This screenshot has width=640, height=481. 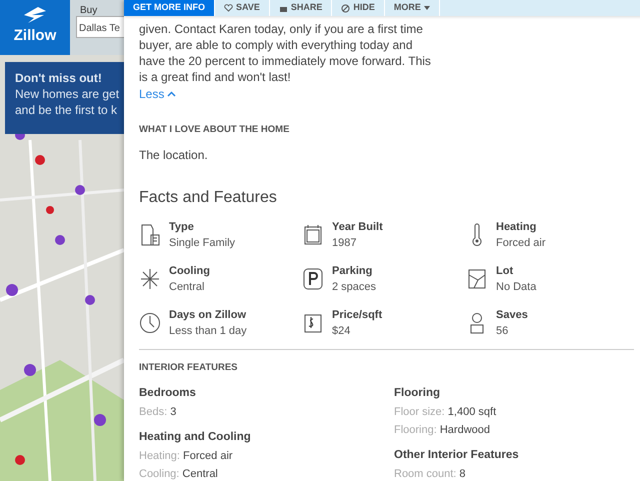 I want to click on hide-icon, so click(x=345, y=8).